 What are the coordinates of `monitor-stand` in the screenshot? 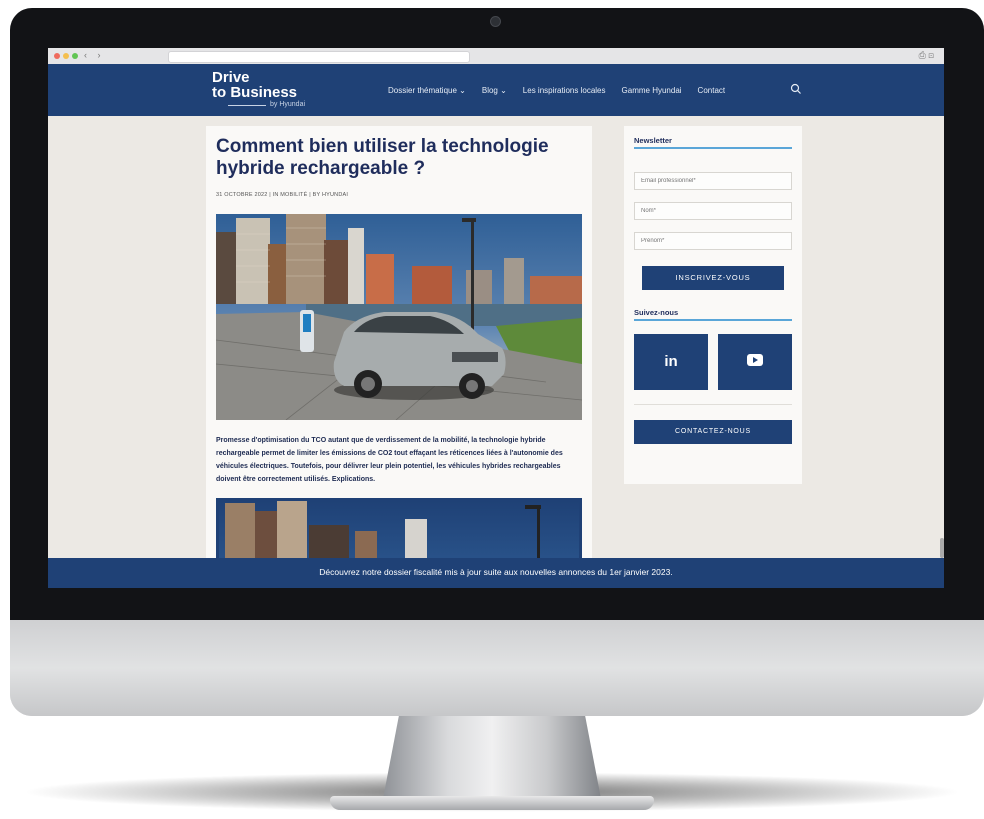 It's located at (492, 758).